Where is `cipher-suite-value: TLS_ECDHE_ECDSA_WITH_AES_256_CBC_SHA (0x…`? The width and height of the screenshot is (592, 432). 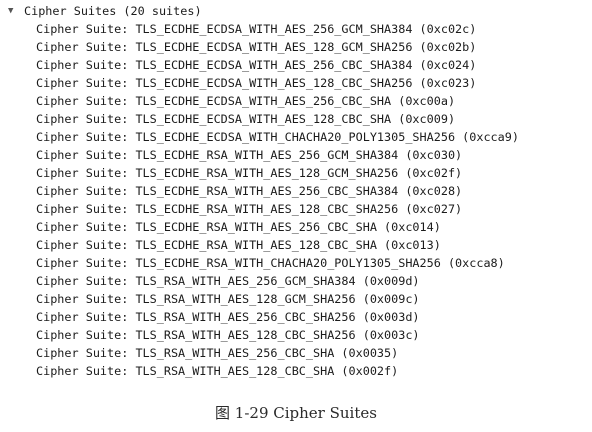 cipher-suite-value: TLS_ECDHE_ECDSA_WITH_AES_256_CBC_SHA (0x… is located at coordinates (295, 101).